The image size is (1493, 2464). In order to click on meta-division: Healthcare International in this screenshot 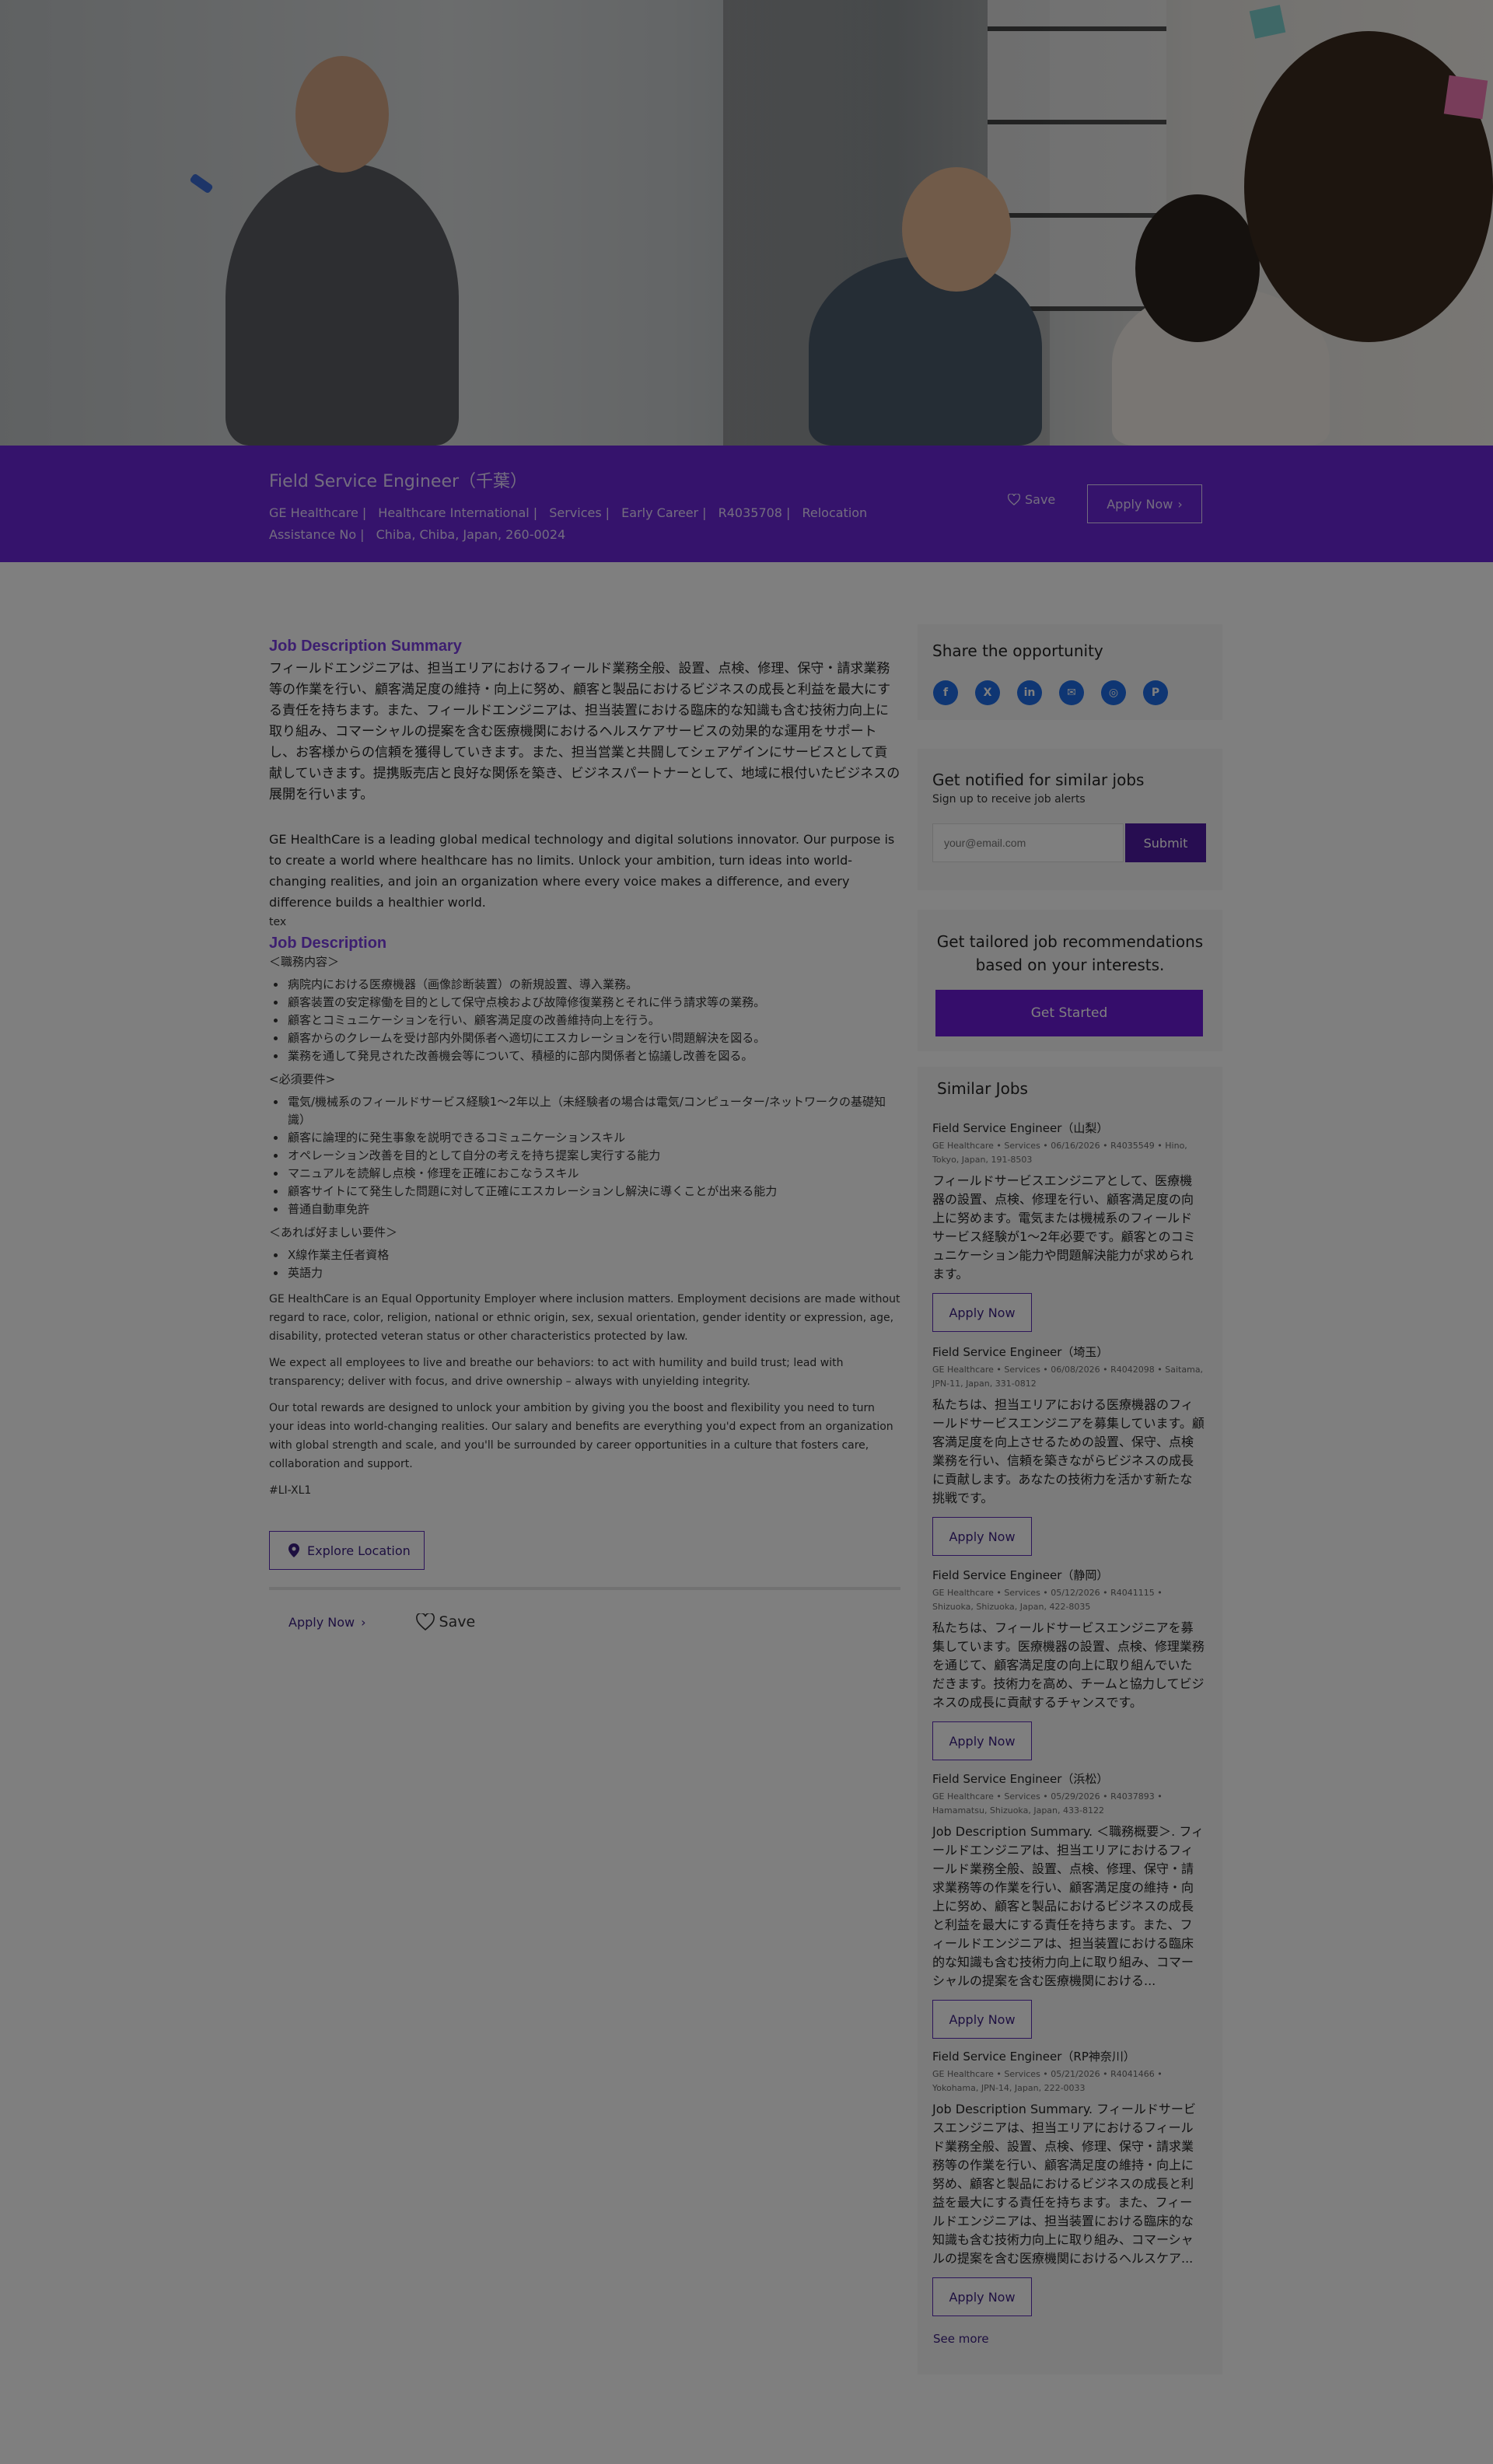, I will do `click(454, 512)`.